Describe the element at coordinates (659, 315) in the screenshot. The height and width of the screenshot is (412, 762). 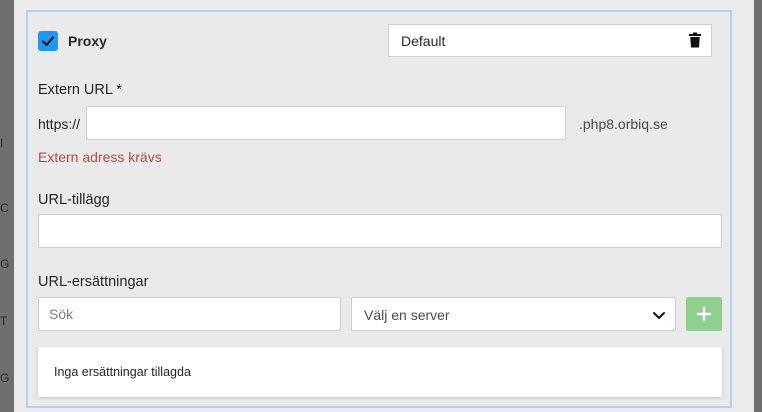
I see `chevron-down-icon` at that location.